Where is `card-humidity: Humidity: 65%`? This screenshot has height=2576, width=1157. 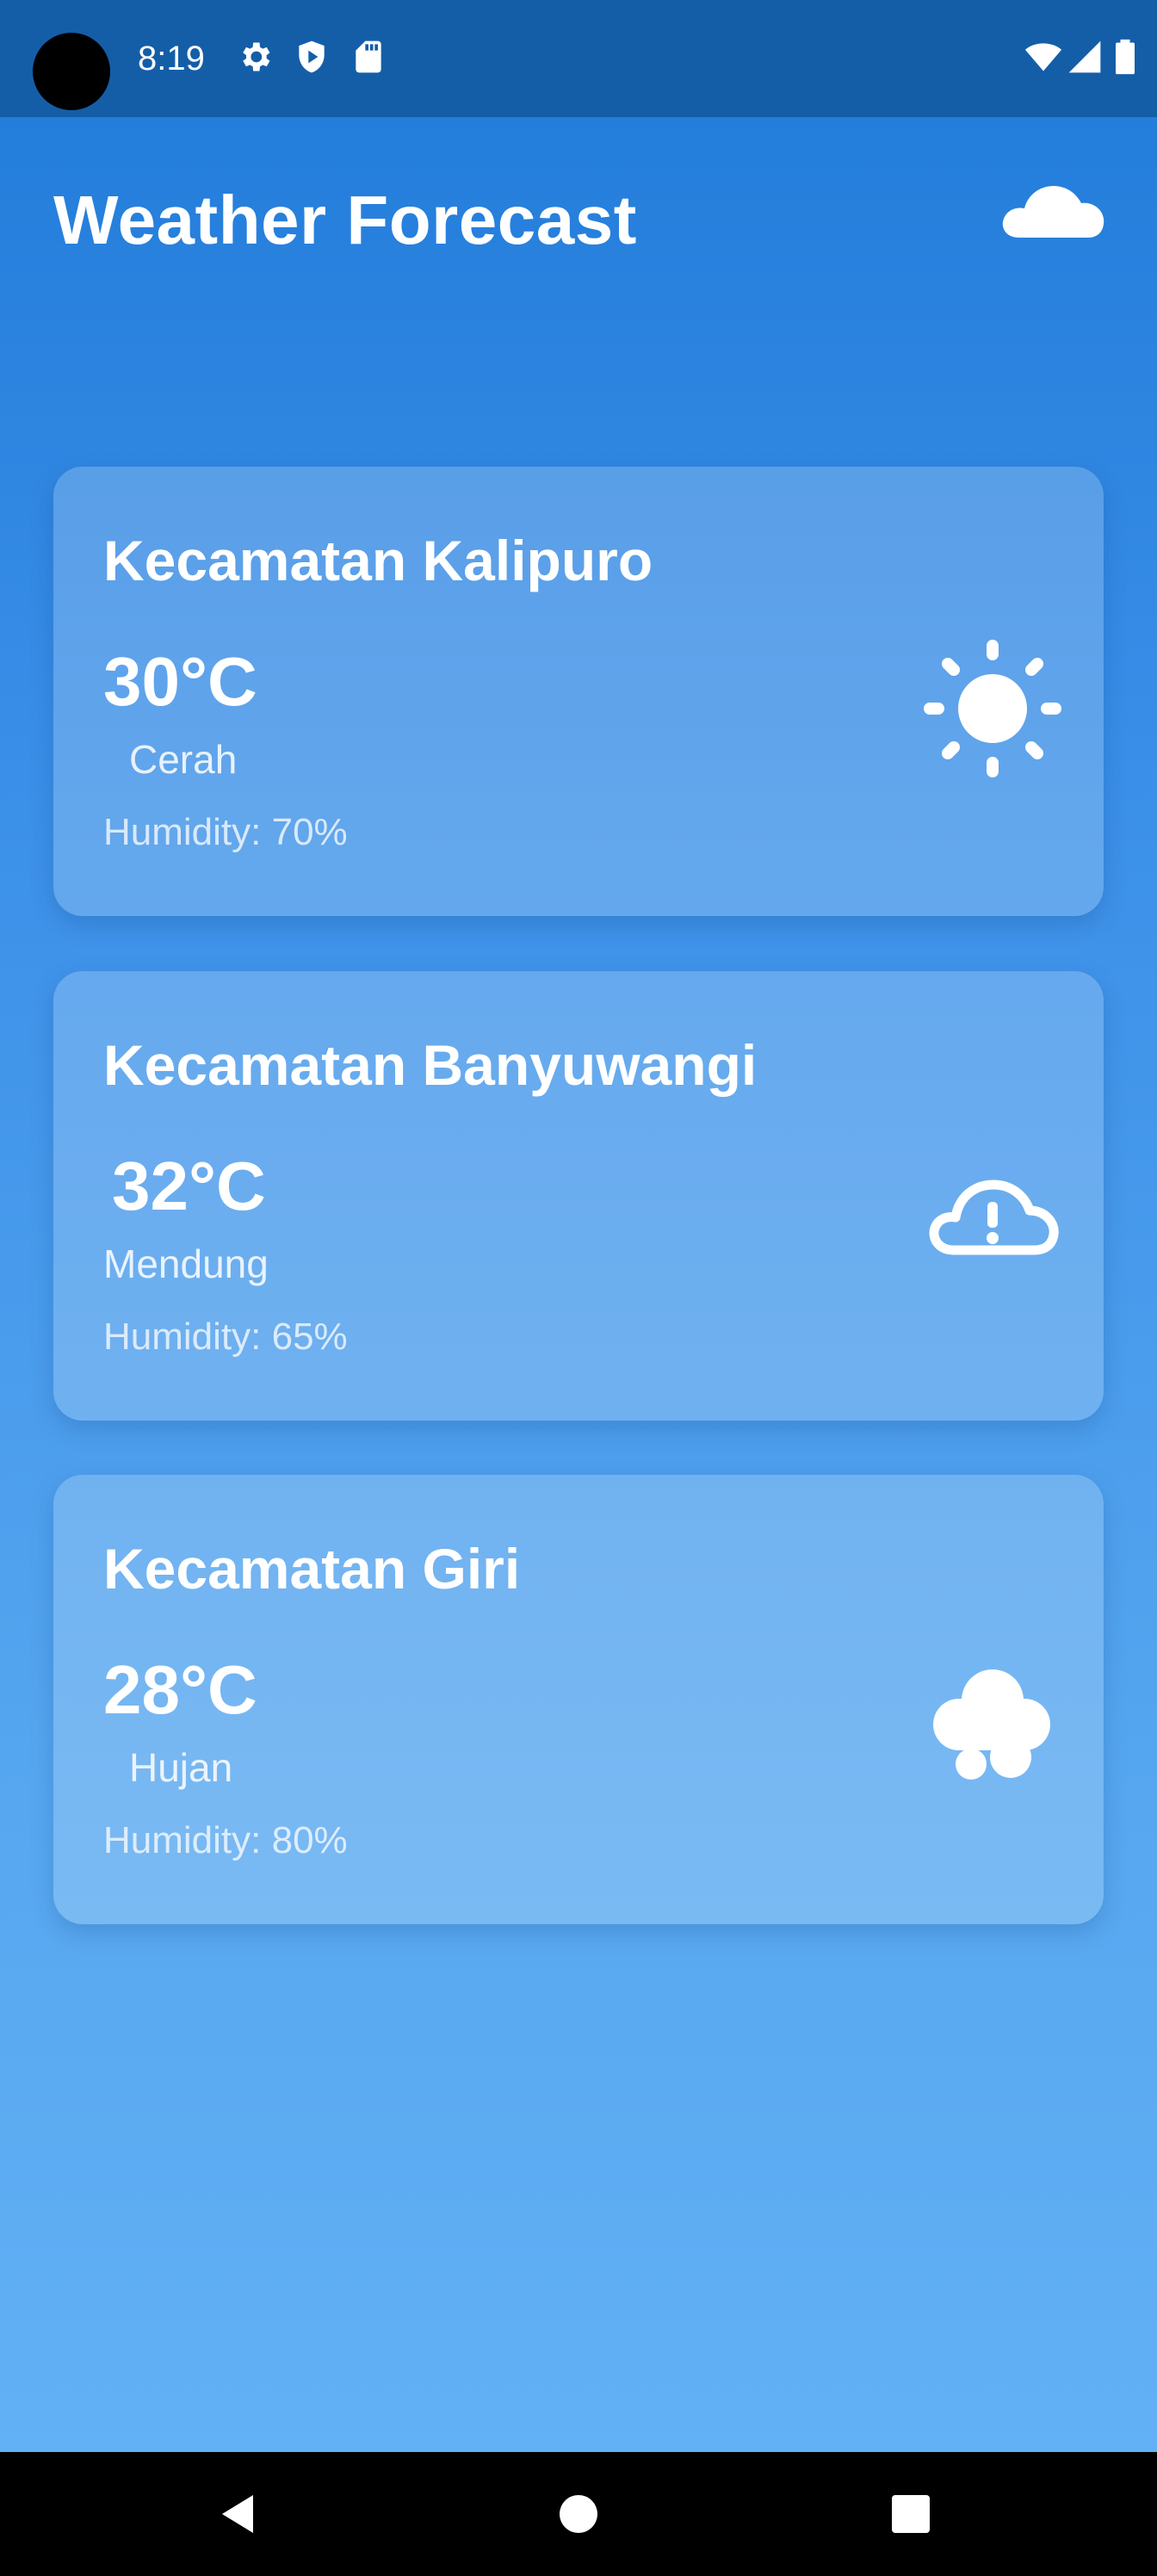 card-humidity: Humidity: 65% is located at coordinates (225, 1337).